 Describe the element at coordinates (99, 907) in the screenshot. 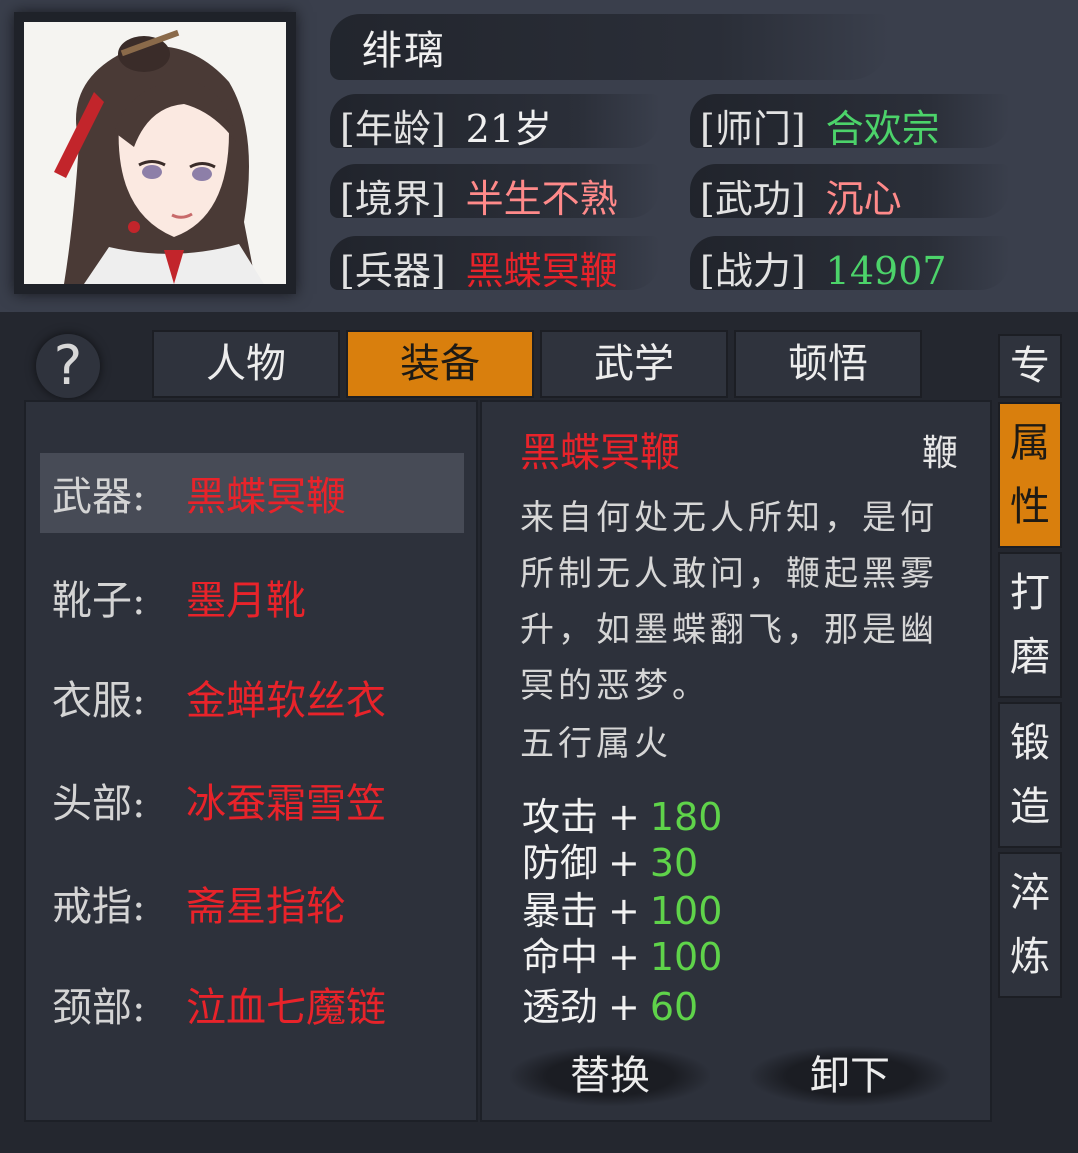

I see `slot-label: 戒指:` at that location.